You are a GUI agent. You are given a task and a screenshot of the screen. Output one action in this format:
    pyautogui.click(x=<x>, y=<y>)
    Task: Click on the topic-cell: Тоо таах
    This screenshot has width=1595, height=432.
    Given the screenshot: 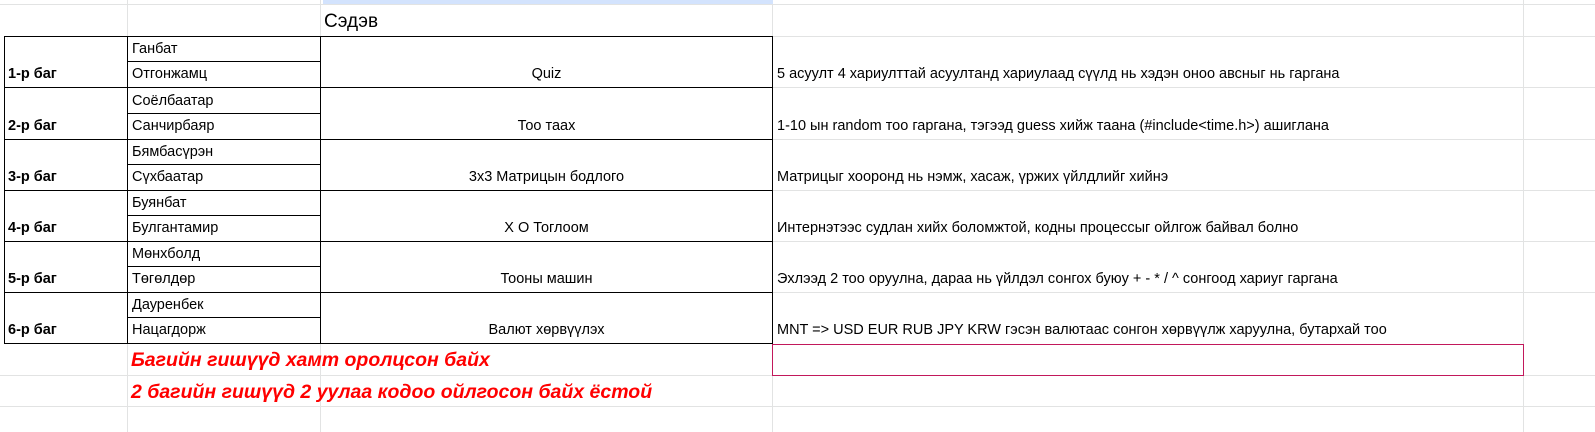 What is the action you would take?
    pyautogui.click(x=546, y=126)
    